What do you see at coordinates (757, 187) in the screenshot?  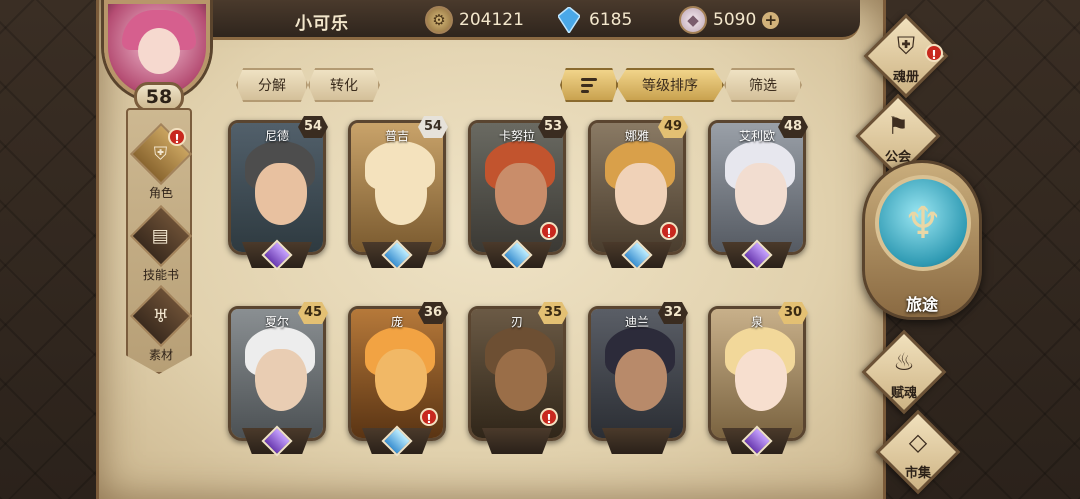 I see `hero-portrait-frame: 艾利欧` at bounding box center [757, 187].